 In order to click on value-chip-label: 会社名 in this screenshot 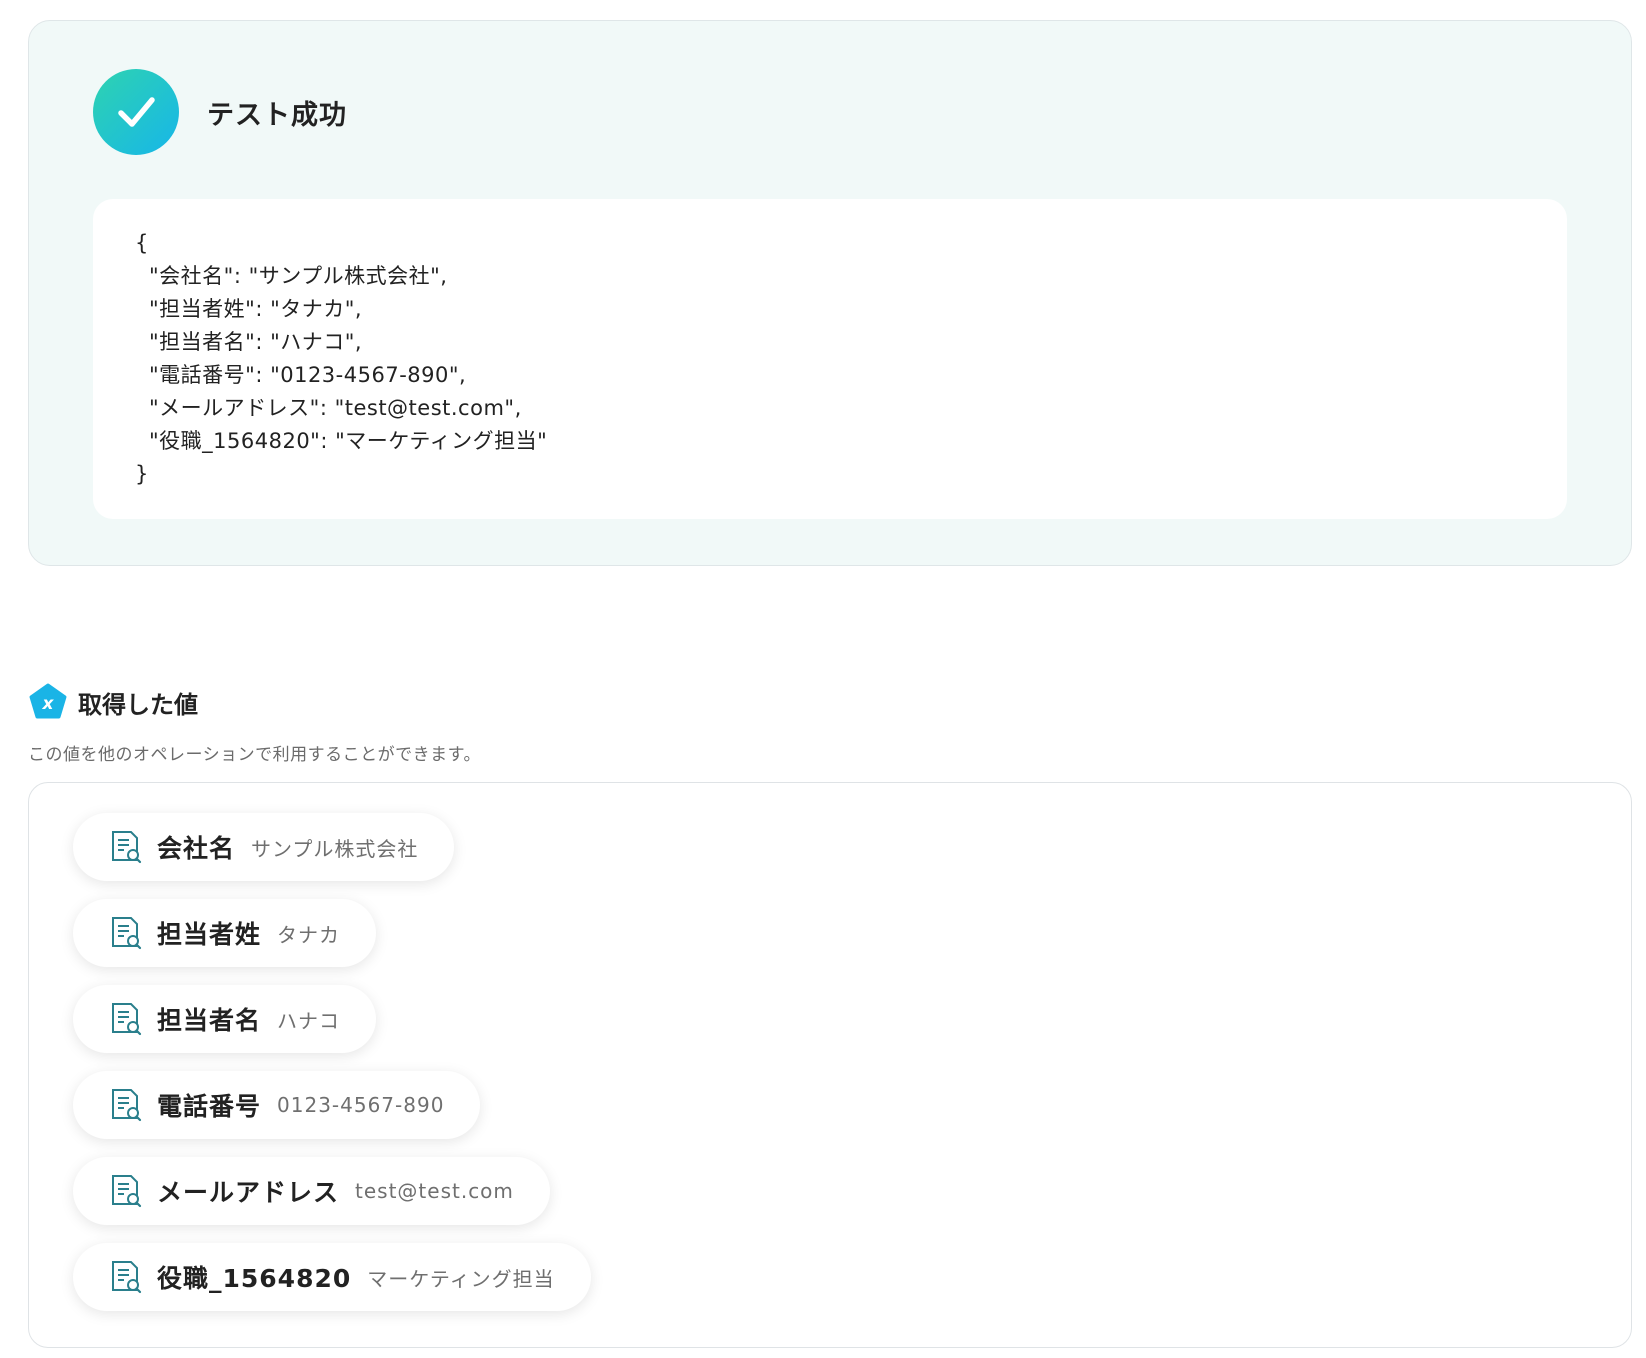, I will do `click(196, 848)`.